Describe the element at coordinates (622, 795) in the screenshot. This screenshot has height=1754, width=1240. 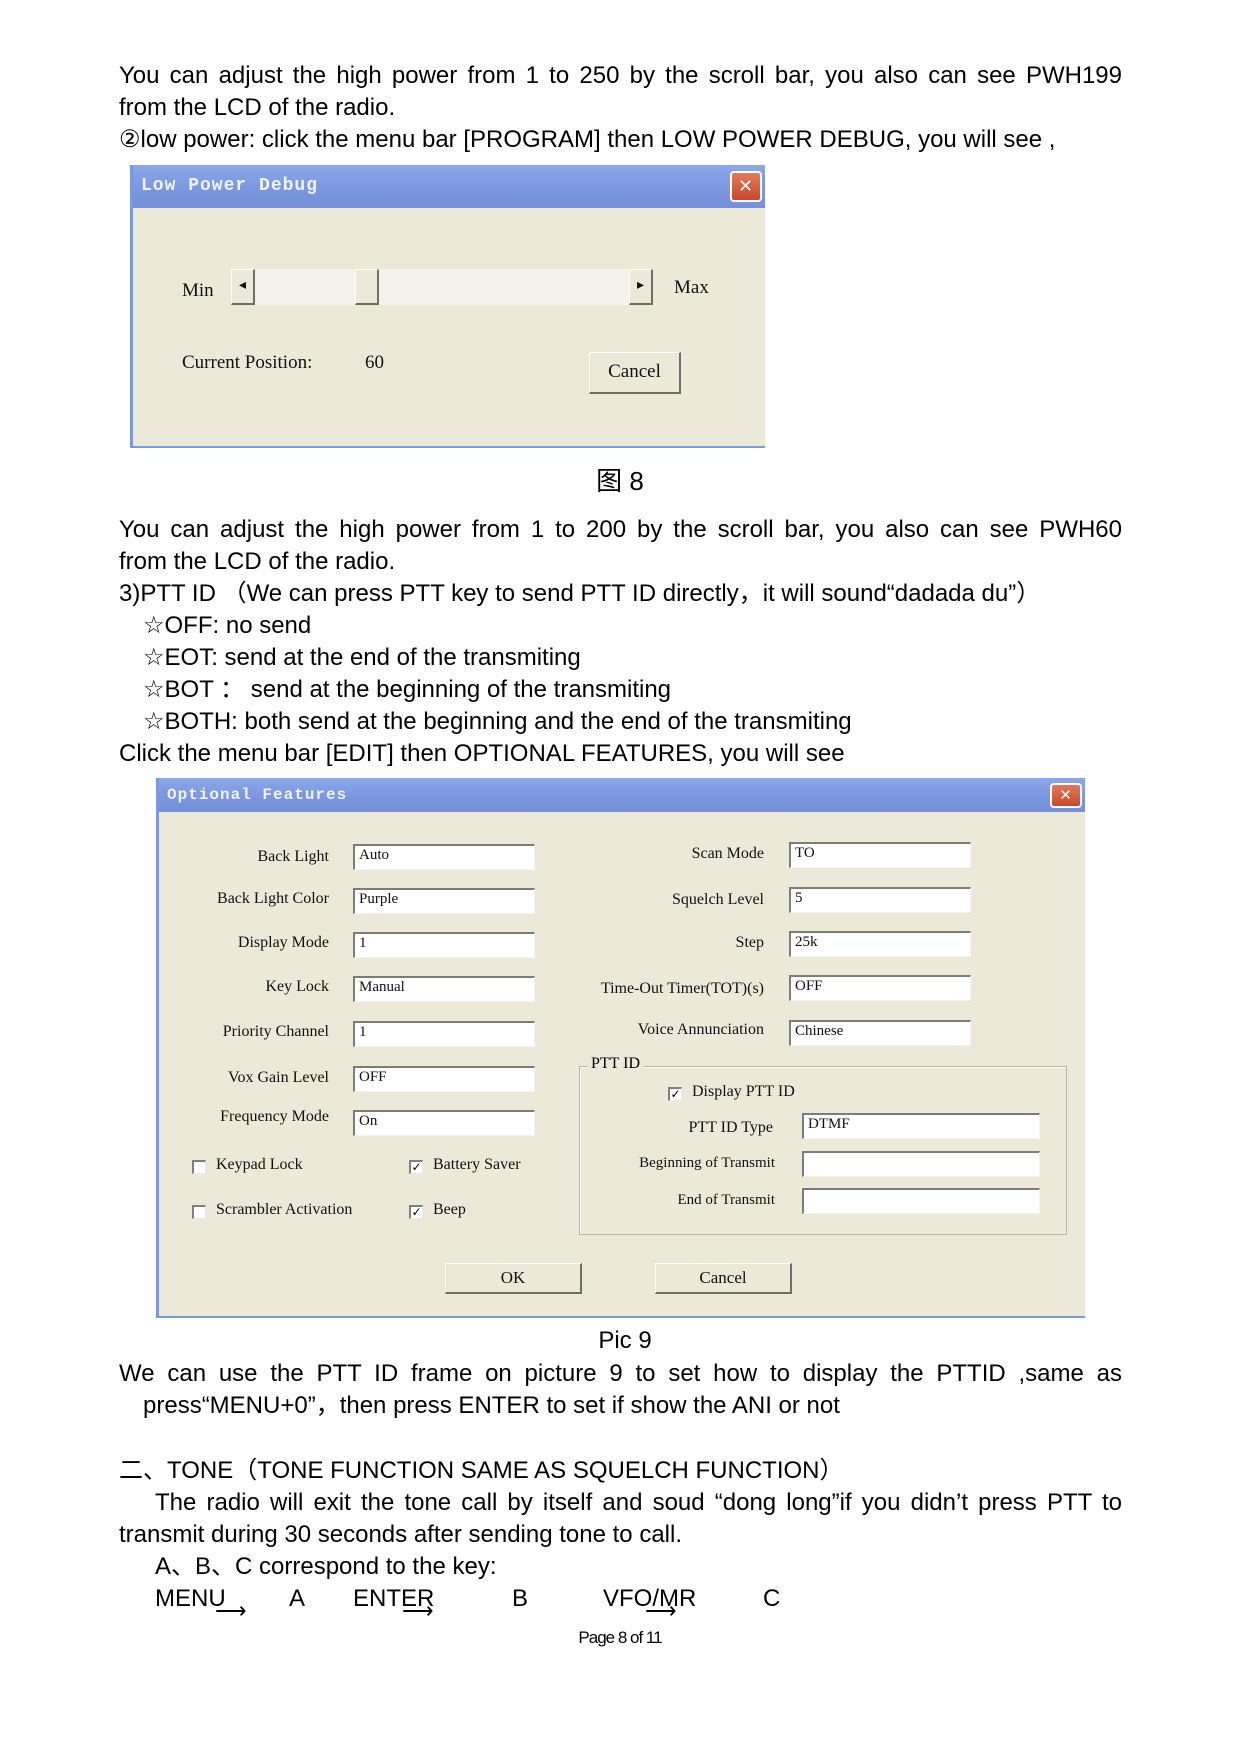
I see `dialog-titlebar: Optional Features ✕` at that location.